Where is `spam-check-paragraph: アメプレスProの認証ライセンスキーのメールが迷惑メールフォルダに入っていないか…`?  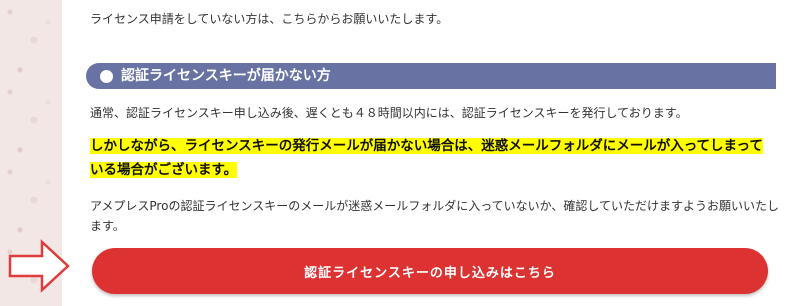
spam-check-paragraph: アメプレスProの認証ライセンスキーのメールが迷惑メールフォルダに入っていないか… is located at coordinates (435, 216).